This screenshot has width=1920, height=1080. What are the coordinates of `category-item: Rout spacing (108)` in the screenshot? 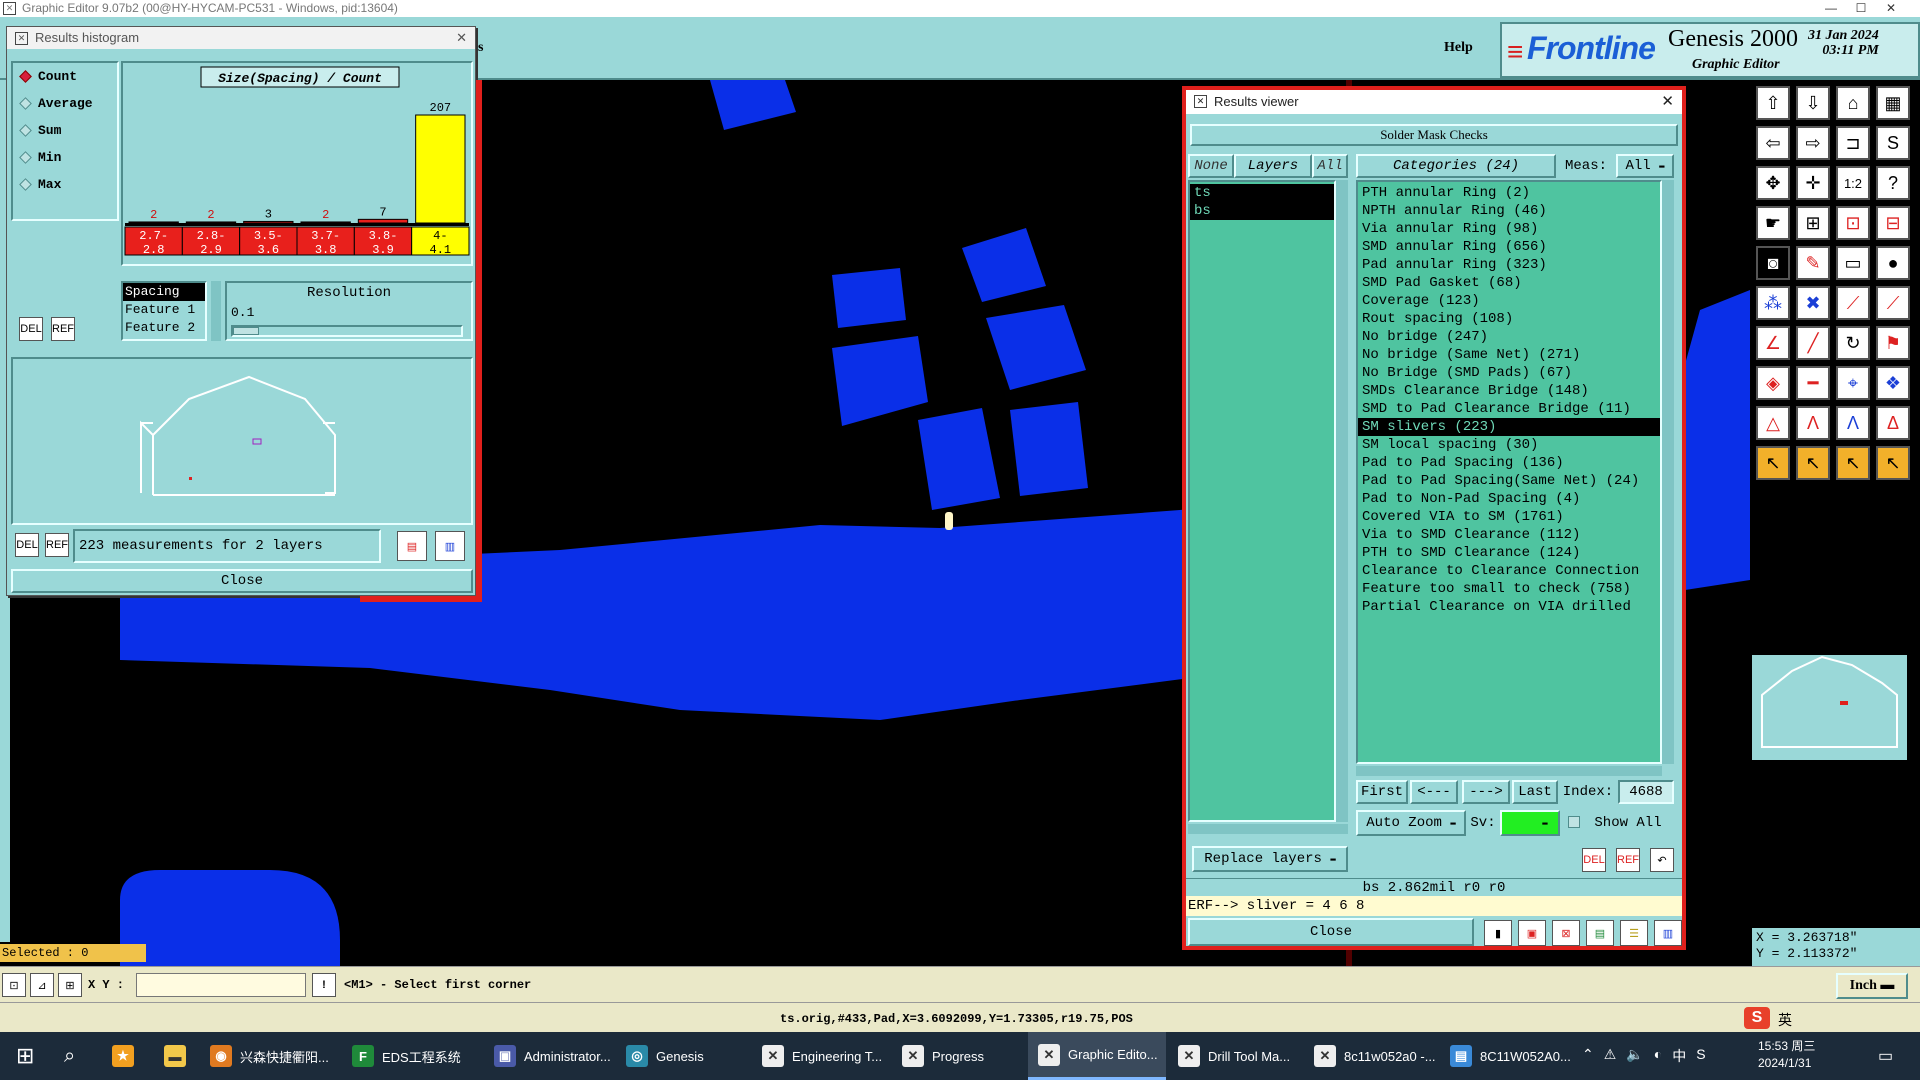 It's located at (1509, 319).